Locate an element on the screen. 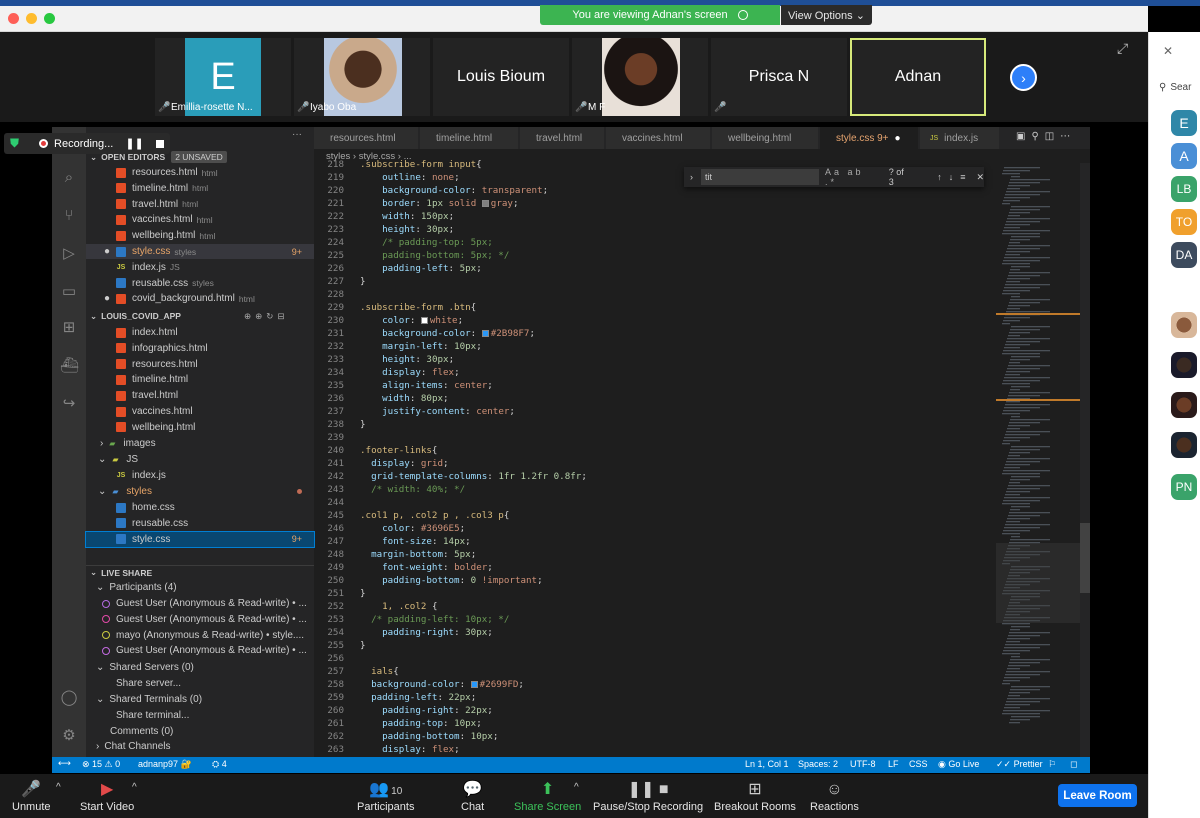 The image size is (1200, 818). avatar: TO is located at coordinates (1184, 222).